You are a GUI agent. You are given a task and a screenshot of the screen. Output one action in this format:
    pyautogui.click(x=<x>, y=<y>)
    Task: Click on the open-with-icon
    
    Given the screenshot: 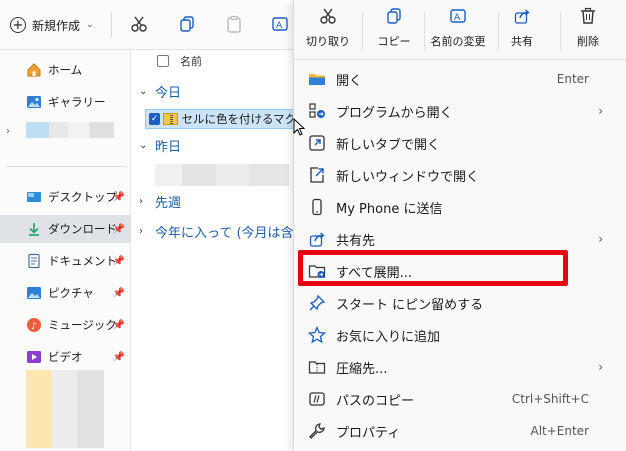 What is the action you would take?
    pyautogui.click(x=317, y=111)
    